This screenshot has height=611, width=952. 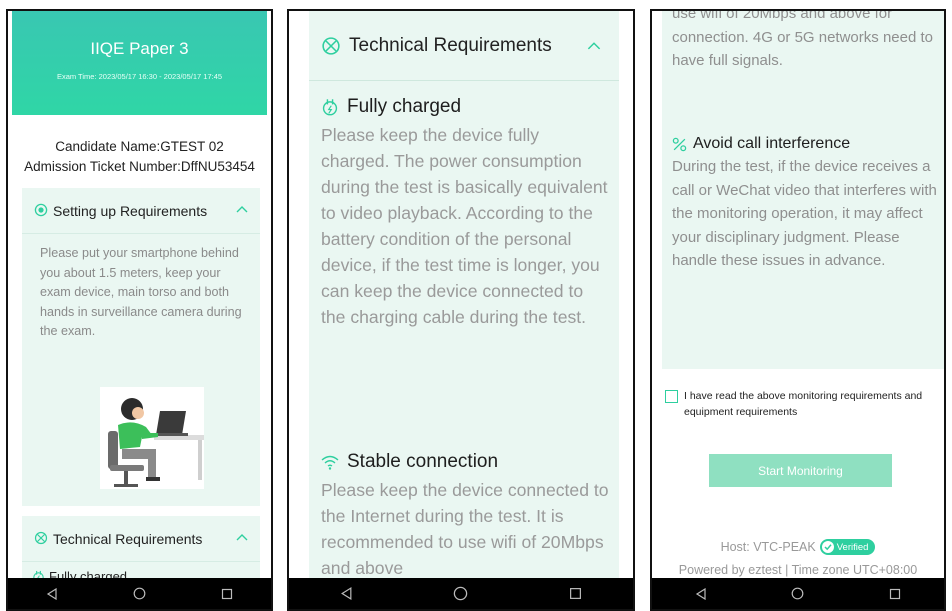 What do you see at coordinates (768, 547) in the screenshot?
I see `host-label: Host: VTC-PEAK` at bounding box center [768, 547].